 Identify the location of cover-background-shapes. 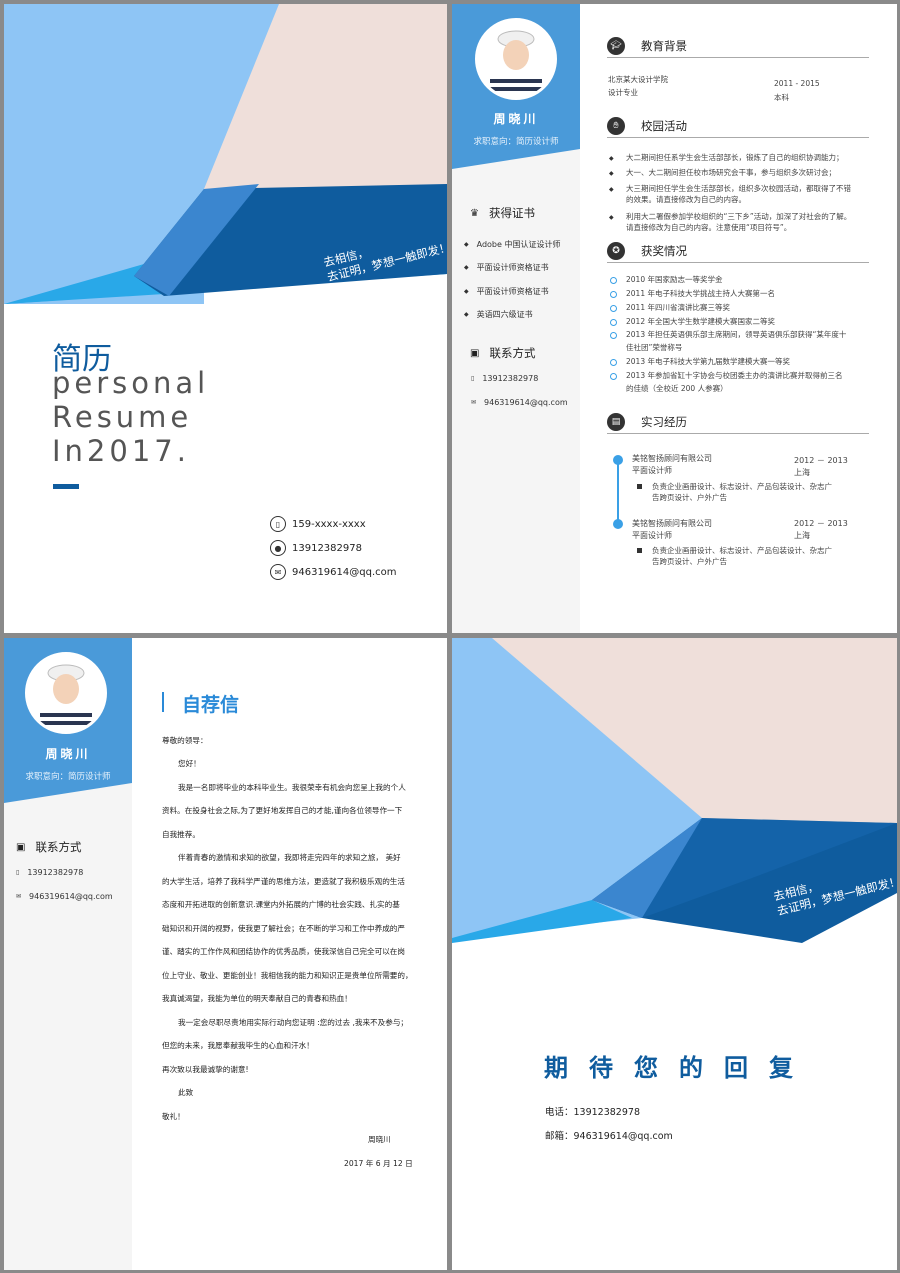
(225, 154).